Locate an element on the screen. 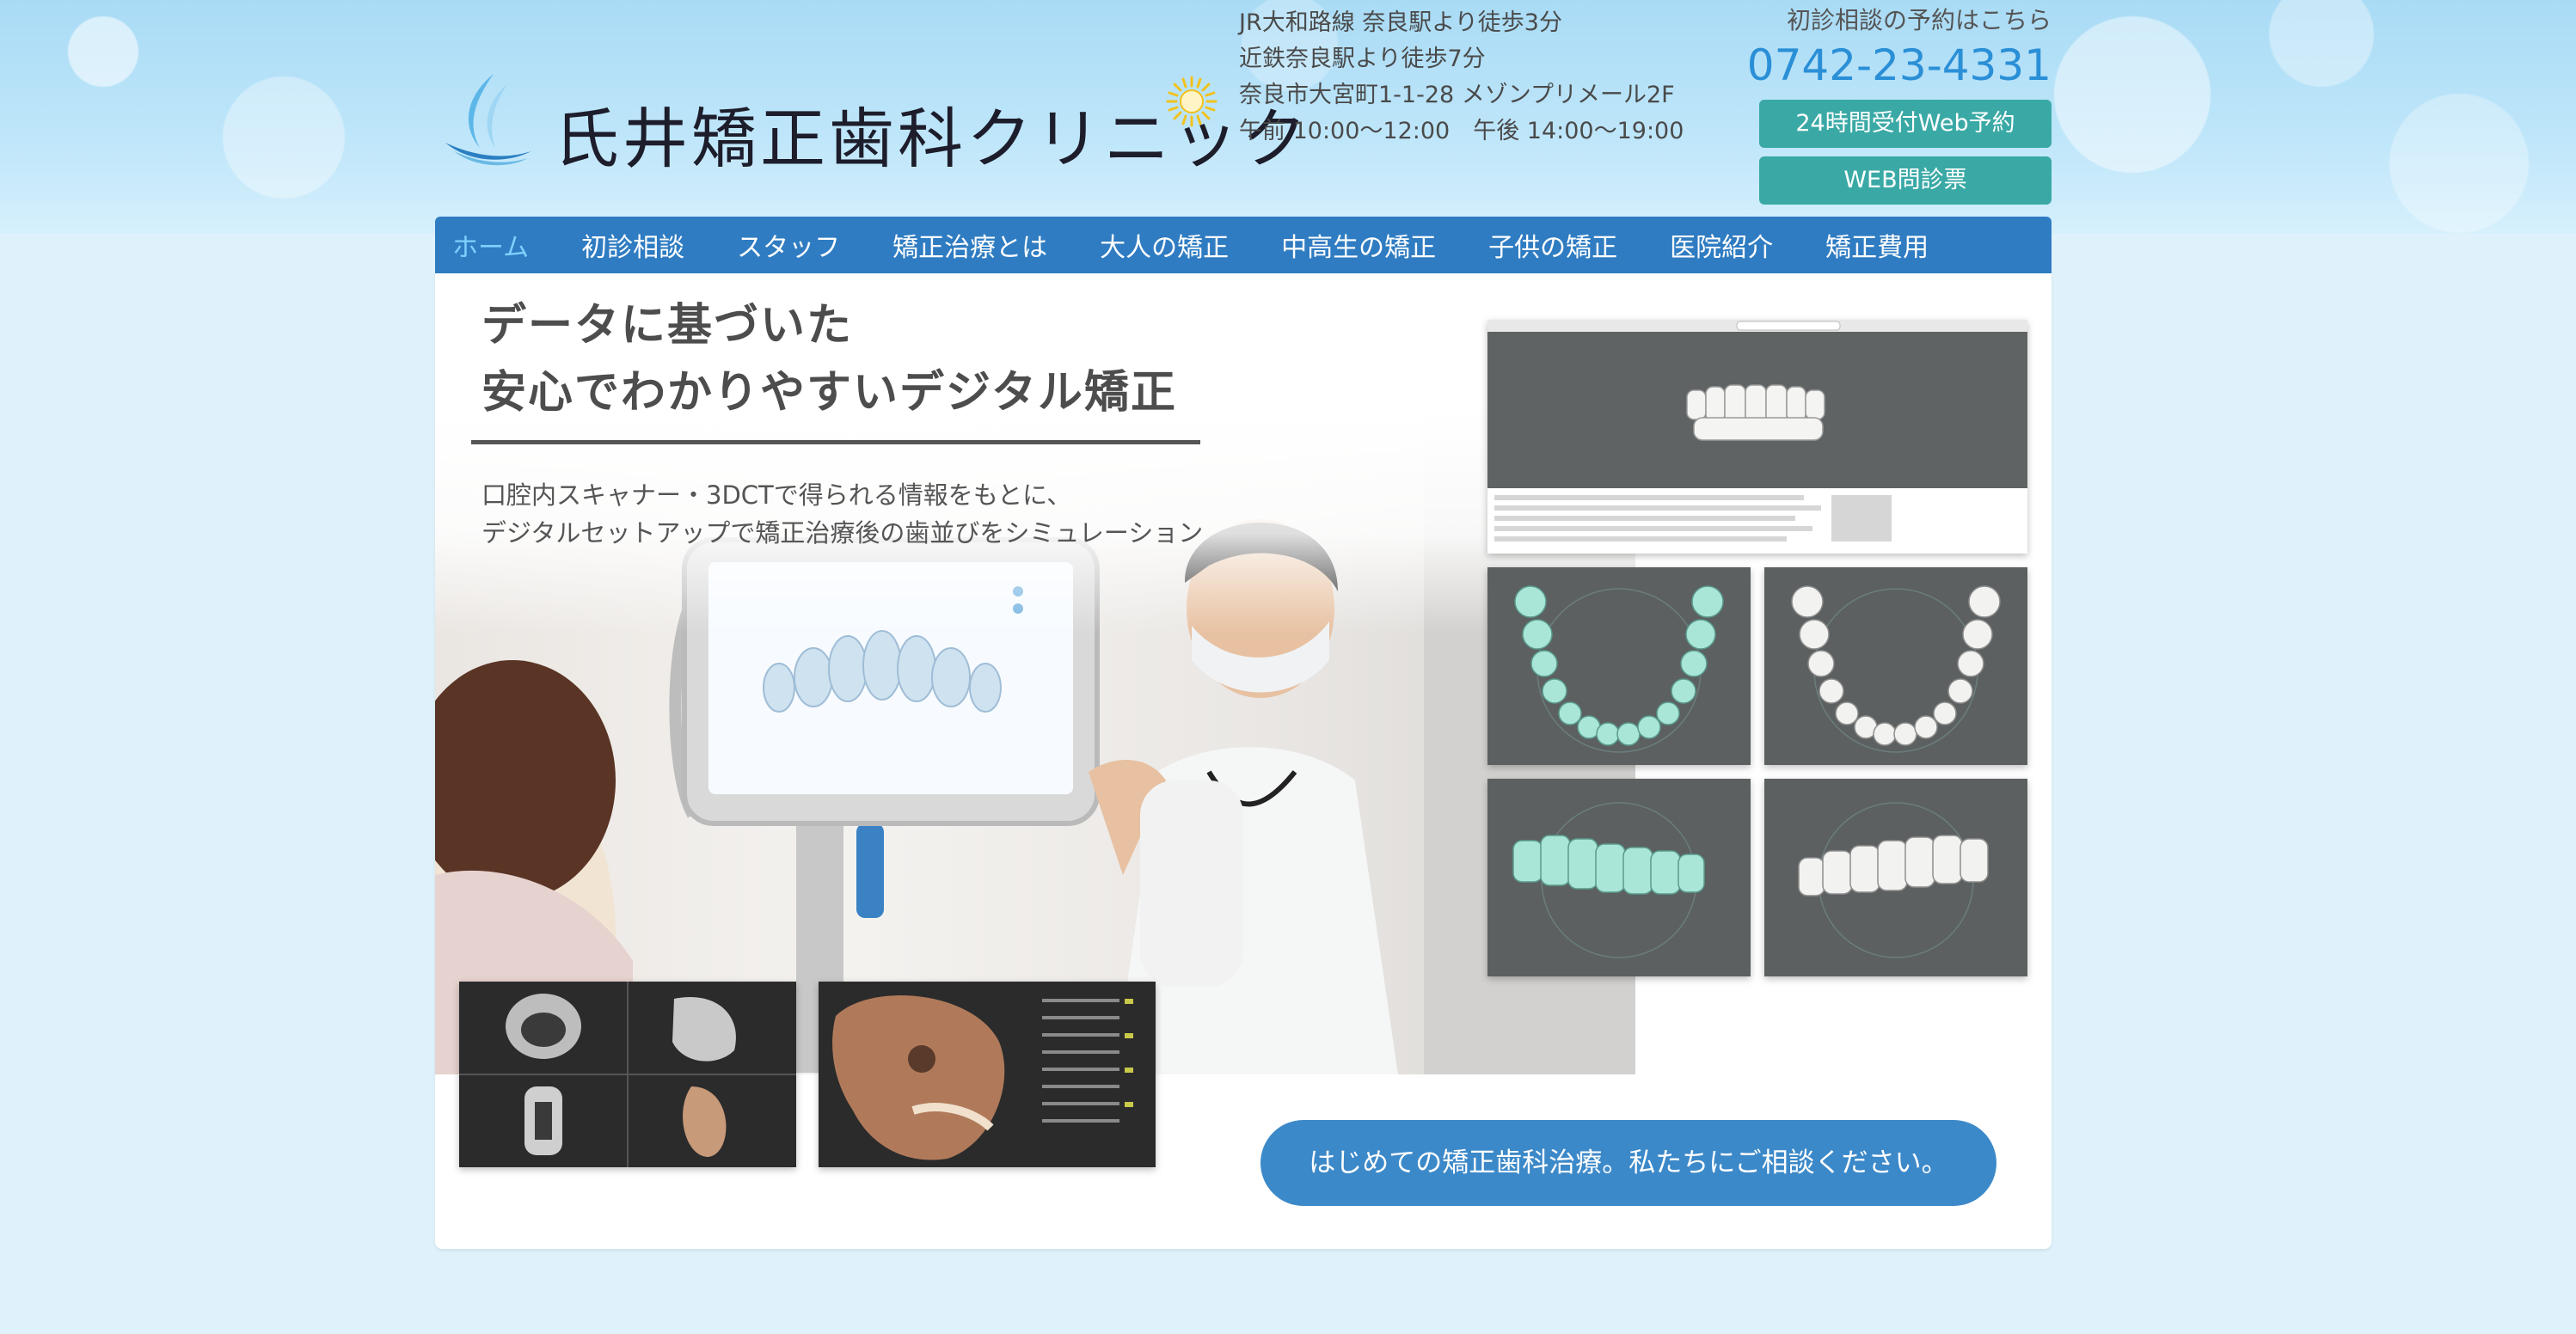  nav-item-fees: 矯正費用 is located at coordinates (1877, 245).